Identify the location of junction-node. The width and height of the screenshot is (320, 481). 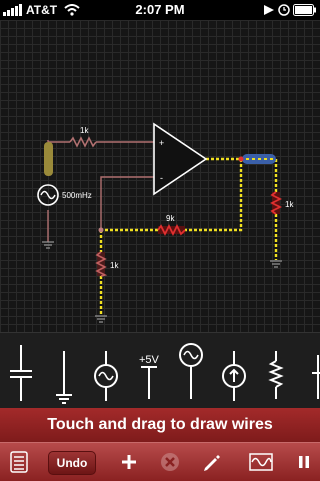
(101, 230).